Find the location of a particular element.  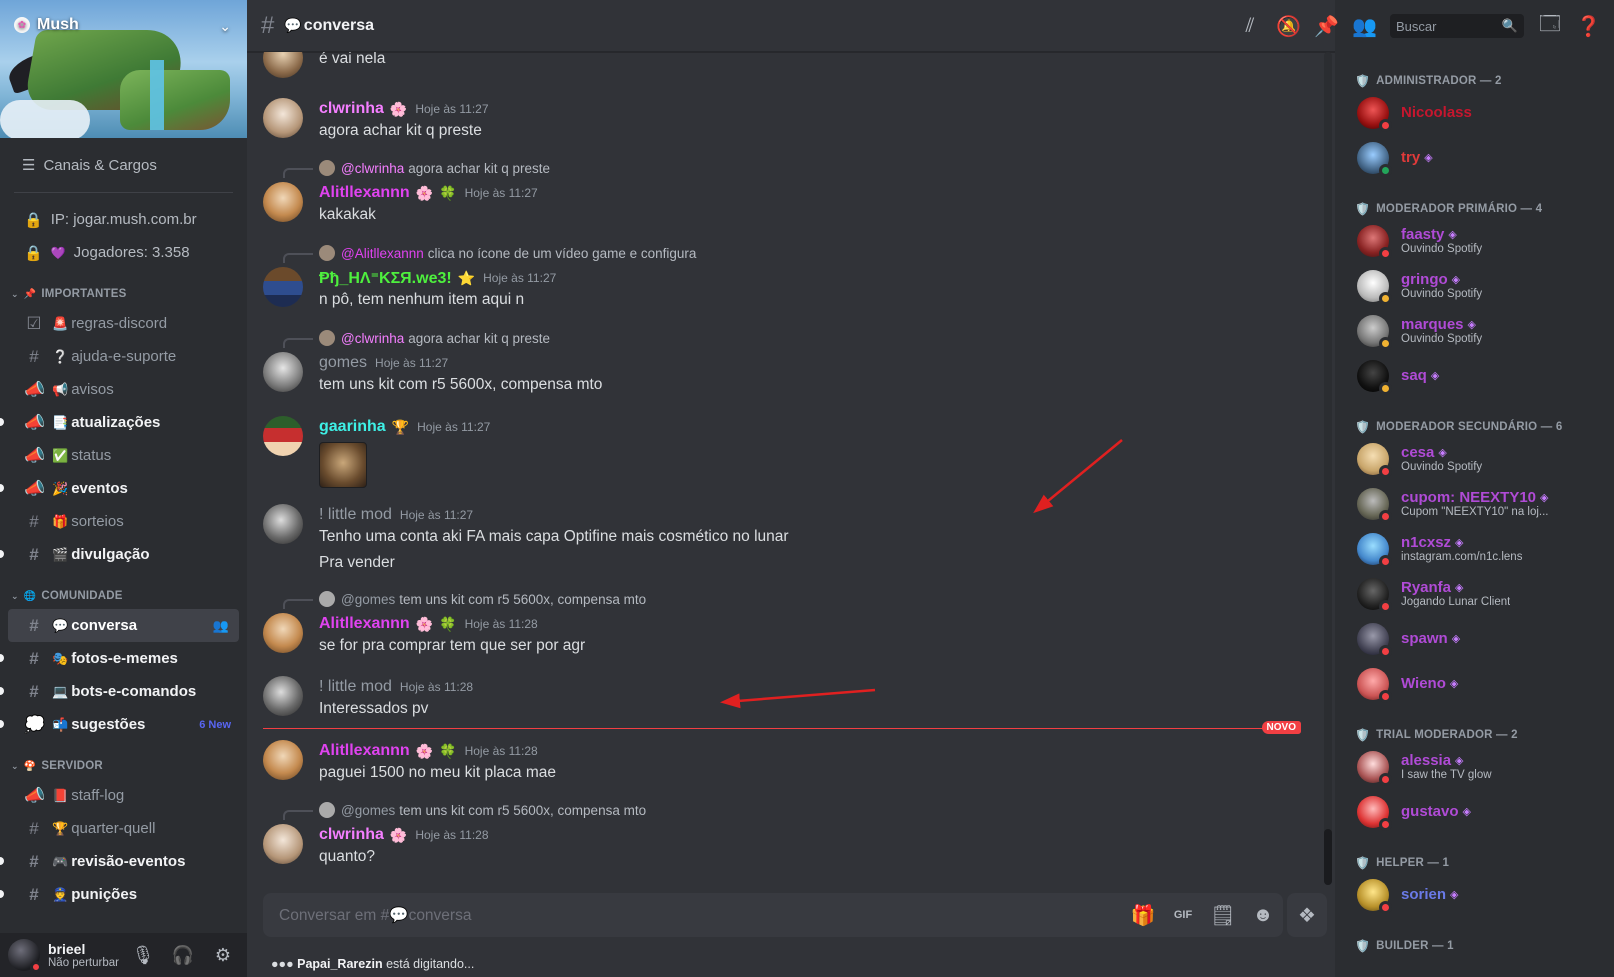

chevron-down-icon: ⌄ is located at coordinates (225, 26).